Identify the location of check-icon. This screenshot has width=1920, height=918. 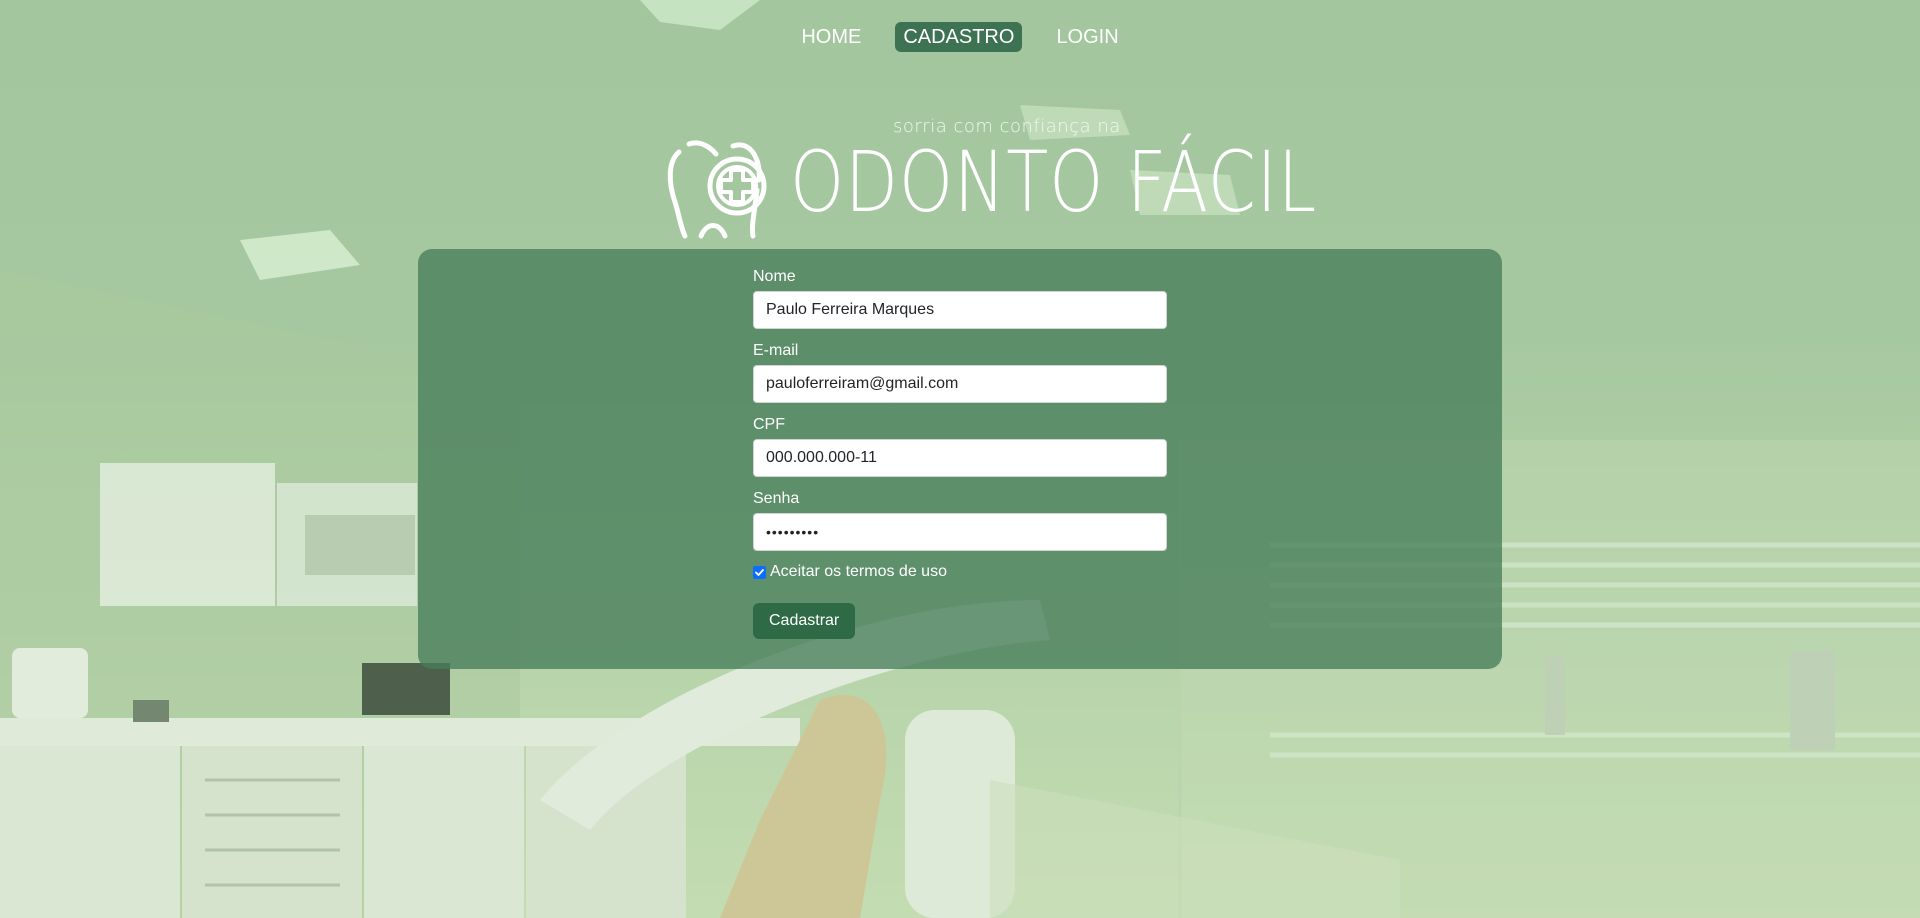
(759, 572).